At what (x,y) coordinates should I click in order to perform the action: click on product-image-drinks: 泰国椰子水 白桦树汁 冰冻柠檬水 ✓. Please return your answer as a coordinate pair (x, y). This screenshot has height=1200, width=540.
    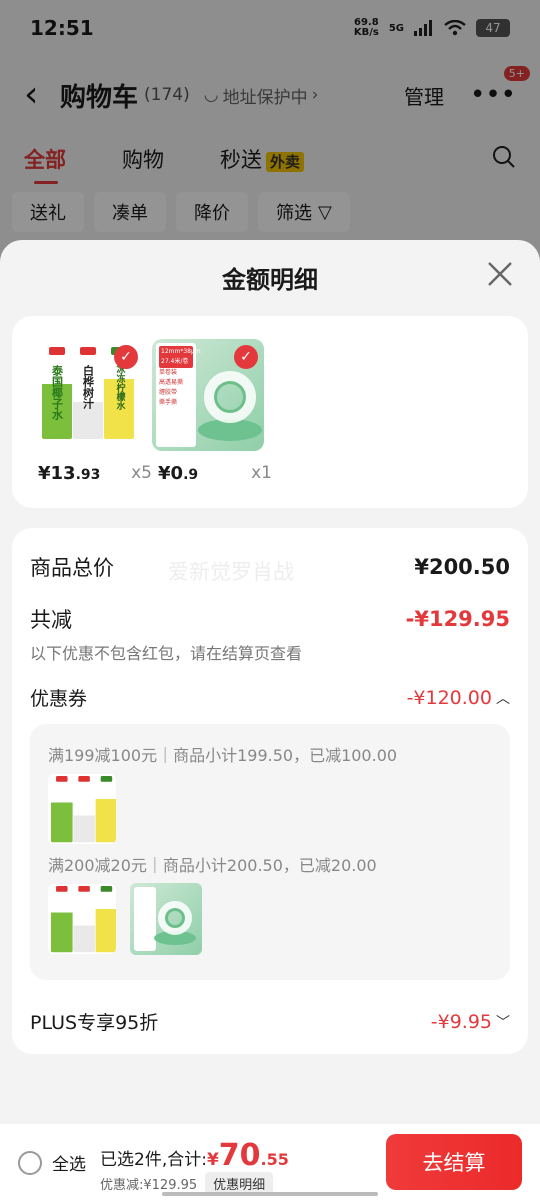
    Looking at the image, I should click on (88, 395).